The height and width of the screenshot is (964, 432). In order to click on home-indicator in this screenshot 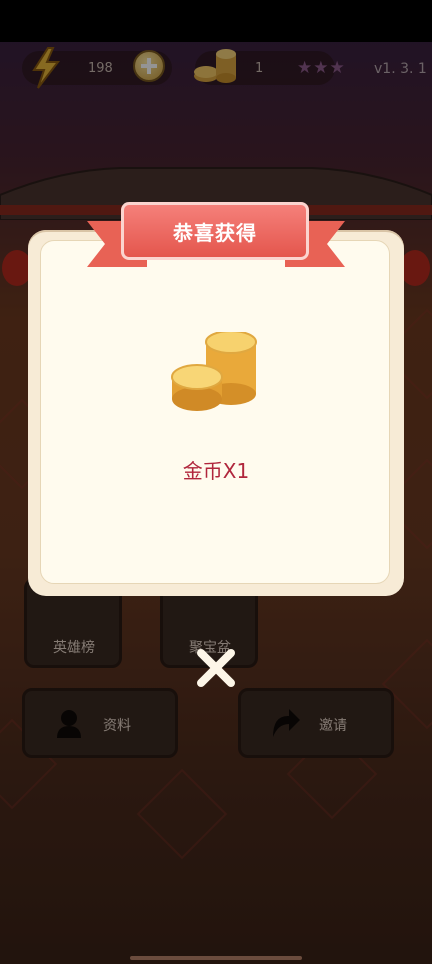, I will do `click(216, 958)`.